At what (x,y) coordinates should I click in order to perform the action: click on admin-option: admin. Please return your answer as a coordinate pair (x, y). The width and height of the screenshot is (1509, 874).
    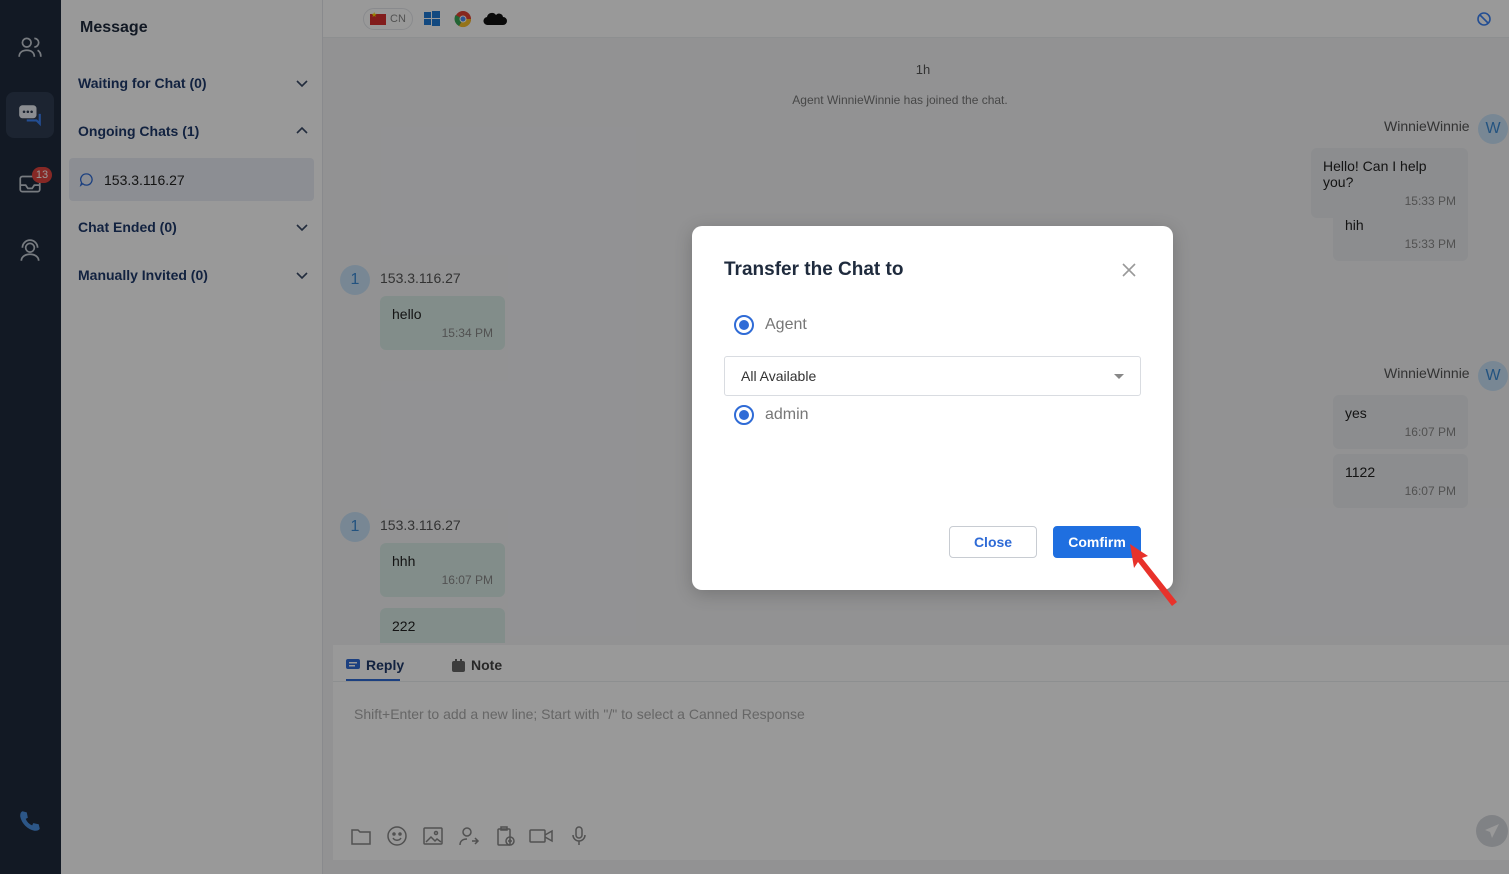
    Looking at the image, I should click on (771, 415).